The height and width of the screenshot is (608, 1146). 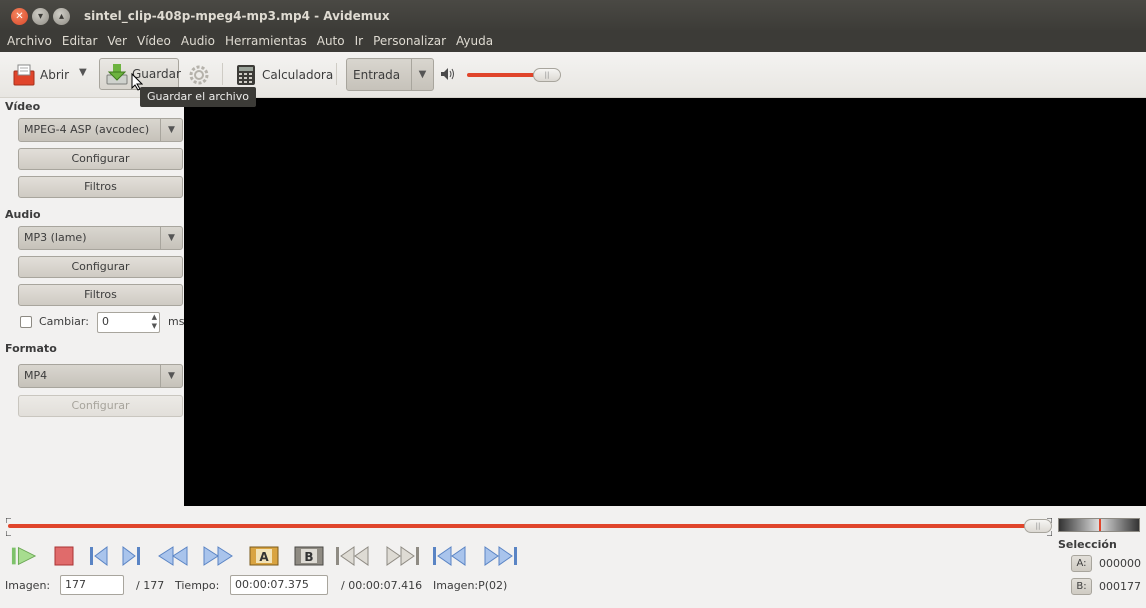 What do you see at coordinates (154, 322) in the screenshot?
I see `spinner-arrows-icon: ▲ ▼` at bounding box center [154, 322].